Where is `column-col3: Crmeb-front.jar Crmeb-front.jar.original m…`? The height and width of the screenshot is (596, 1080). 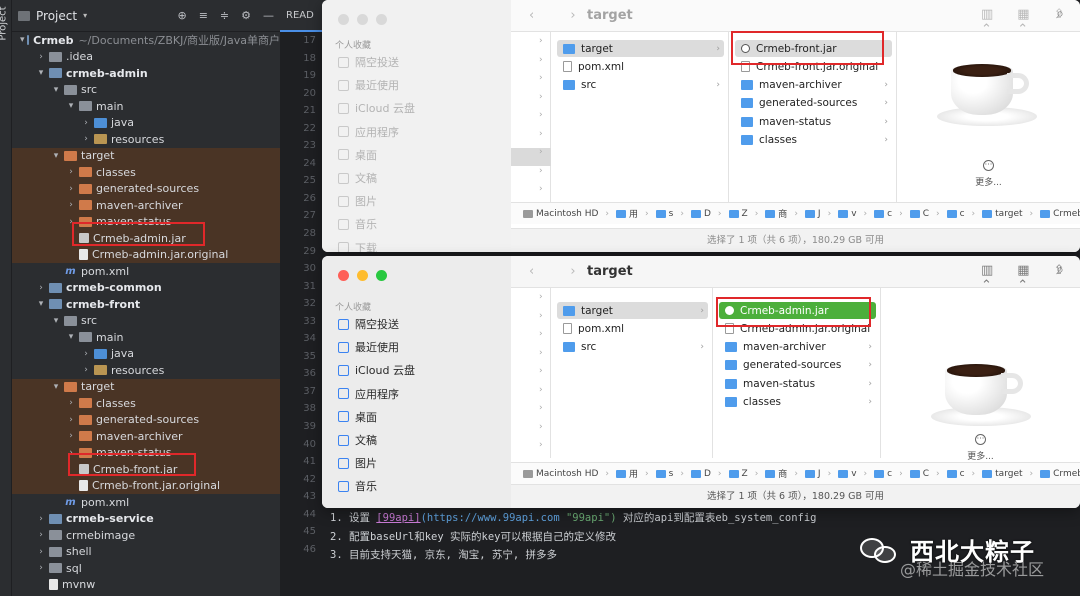
column-col3: Crmeb-front.jar Crmeb-front.jar.original m… is located at coordinates (813, 117).